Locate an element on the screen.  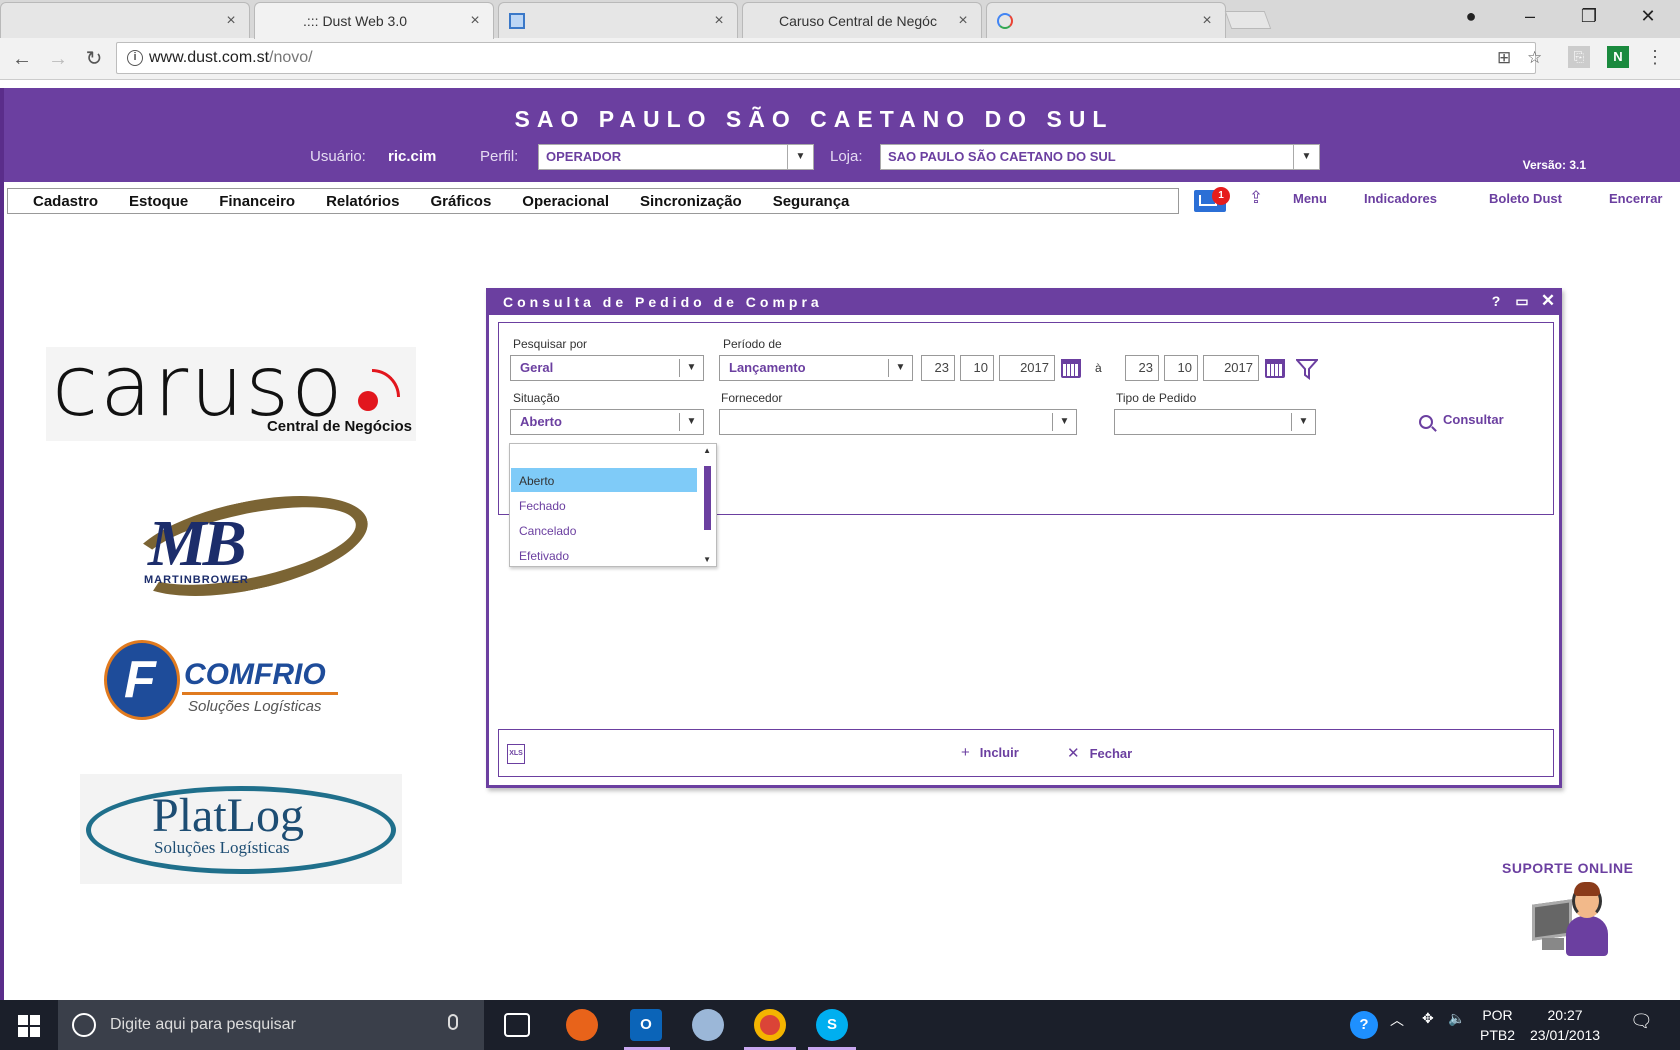
page-left-border is located at coordinates (2, 544).